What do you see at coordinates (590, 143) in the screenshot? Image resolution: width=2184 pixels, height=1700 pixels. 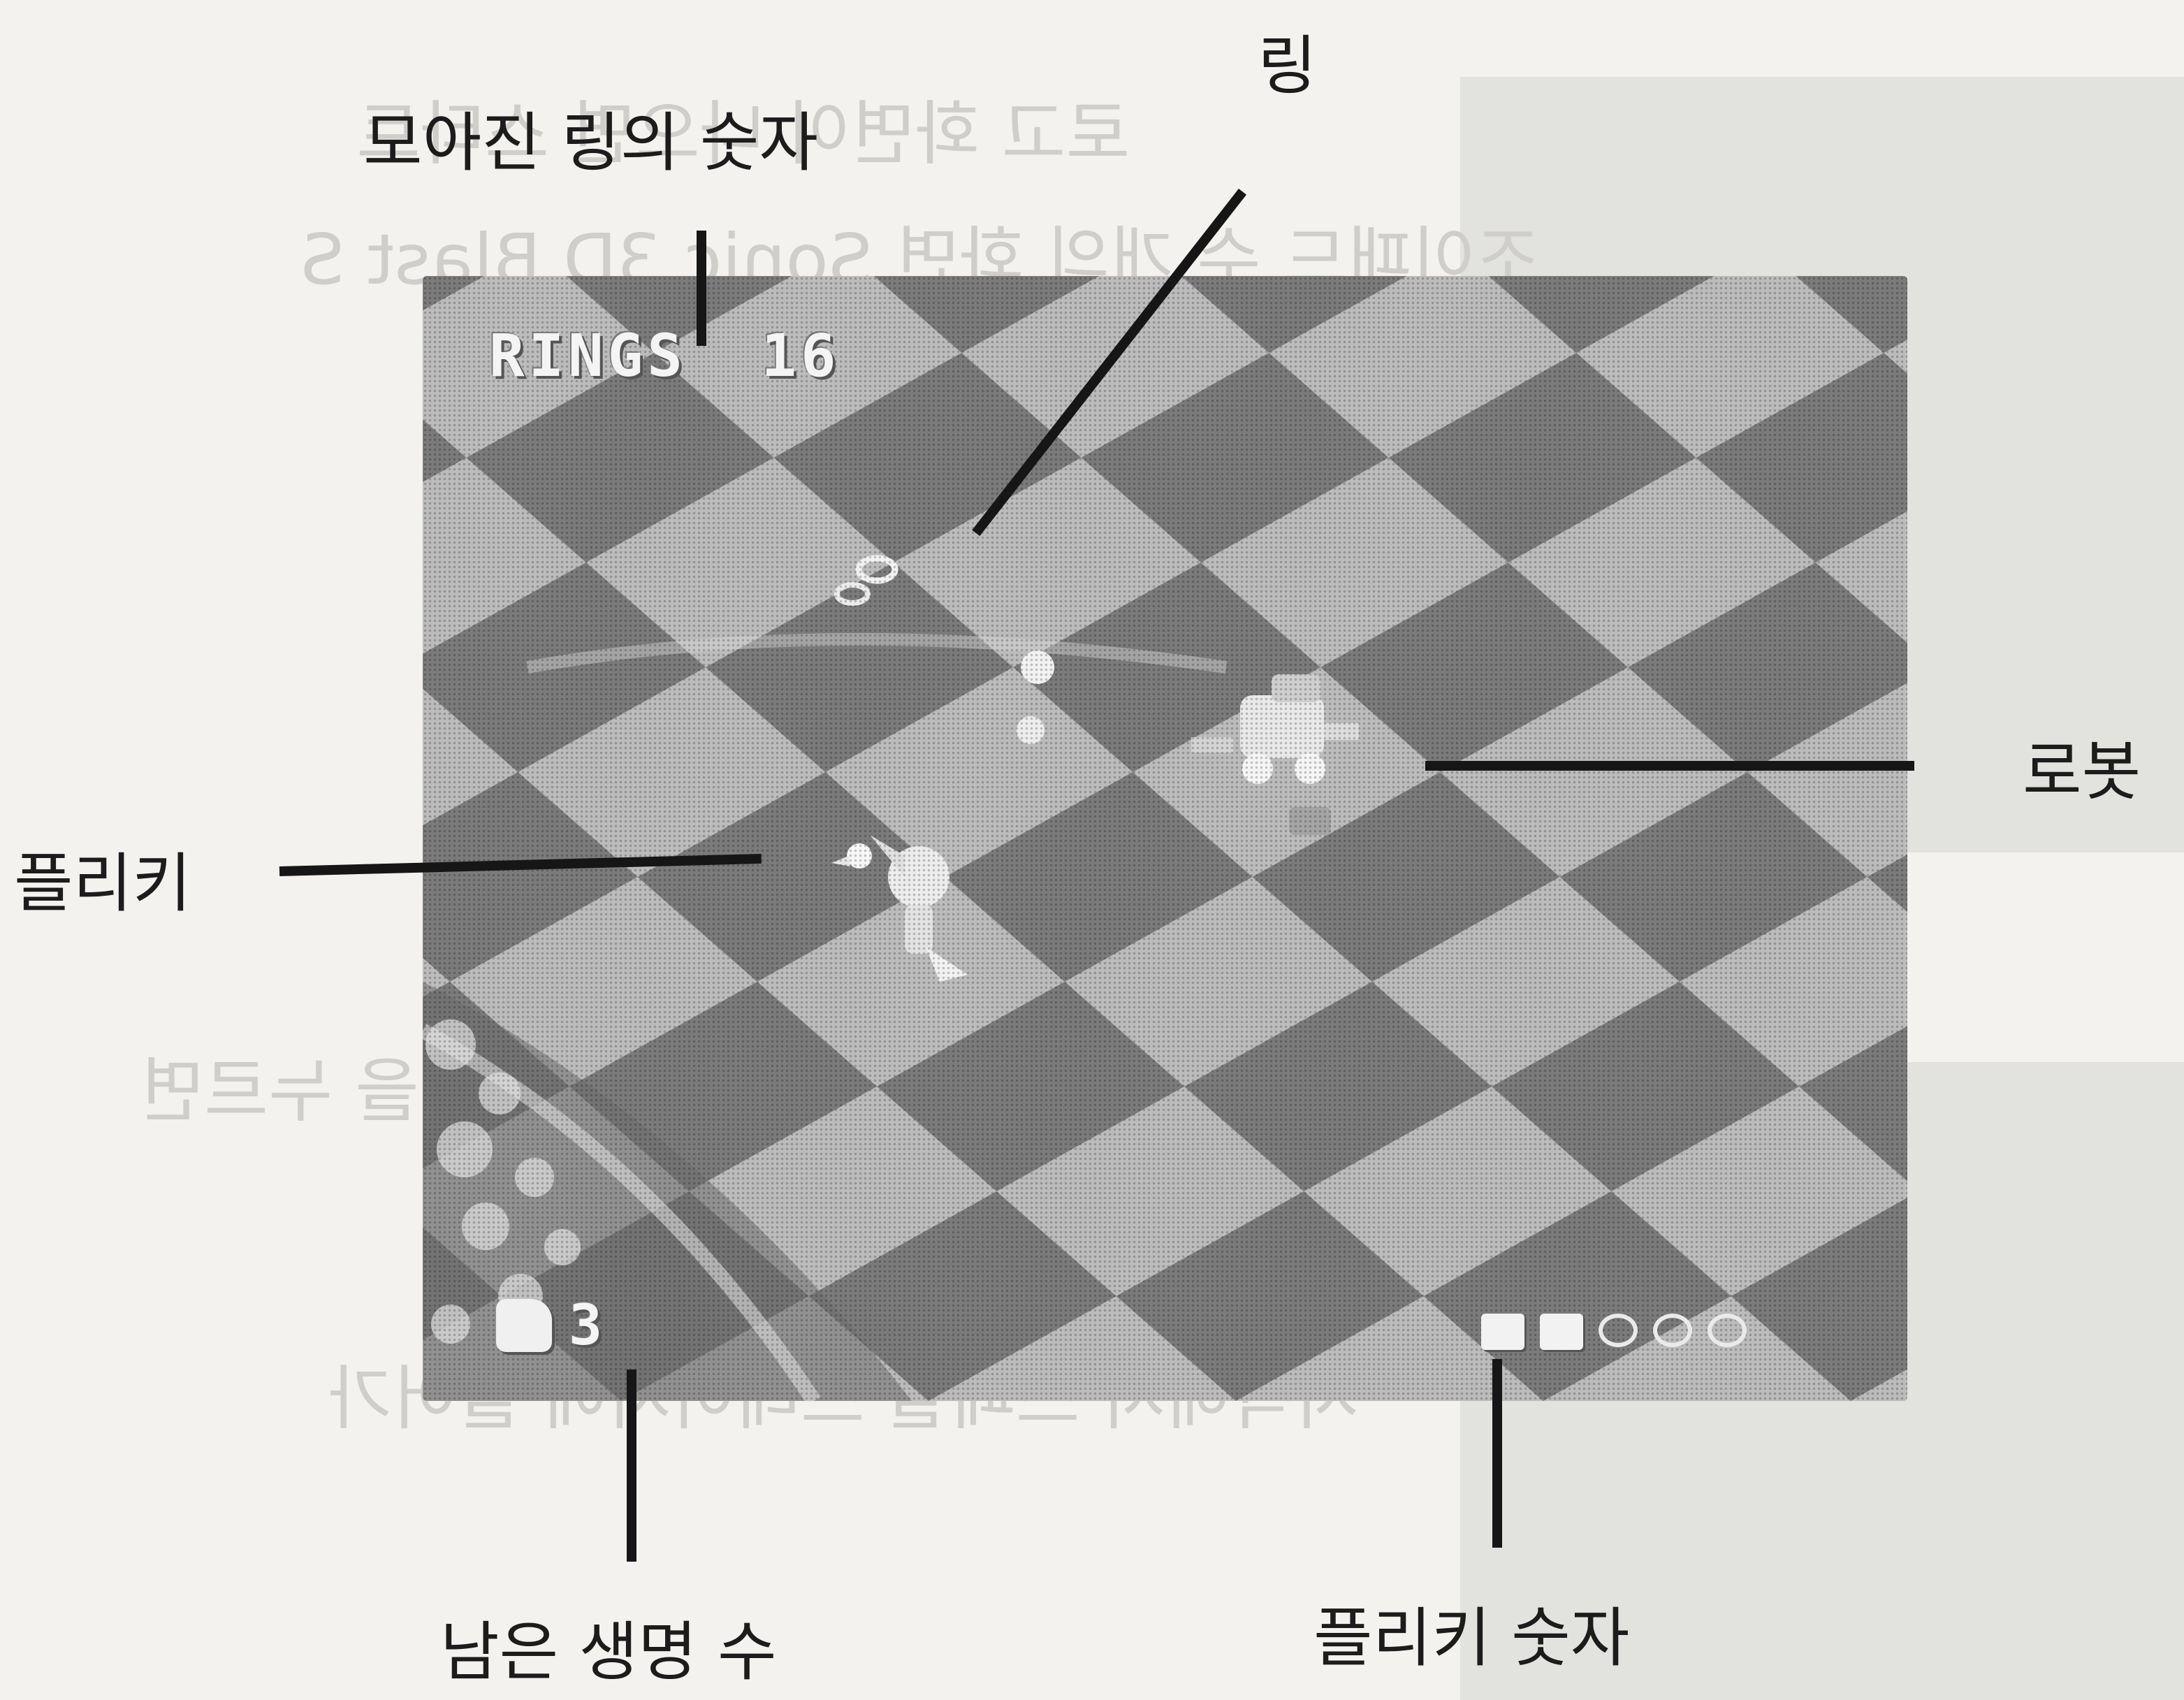 I see `label-ring-count: 모아진 링의 숫자` at bounding box center [590, 143].